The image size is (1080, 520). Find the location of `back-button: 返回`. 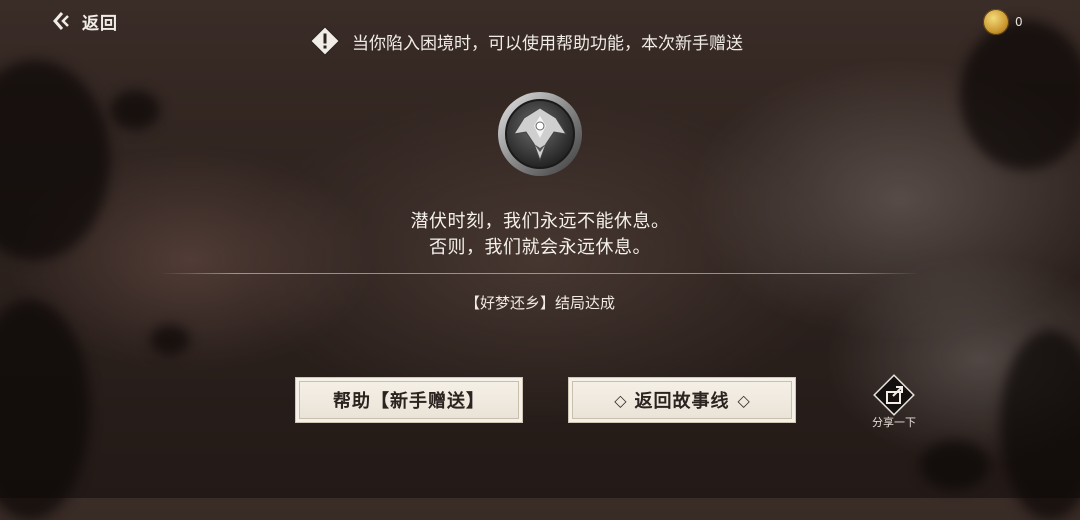

back-button: 返回 is located at coordinates (85, 21).